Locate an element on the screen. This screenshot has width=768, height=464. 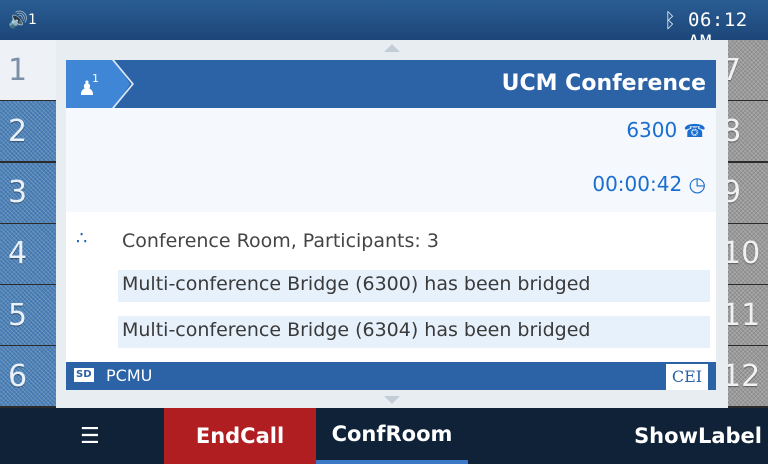
line-key-1: 1 is located at coordinates (28, 70).